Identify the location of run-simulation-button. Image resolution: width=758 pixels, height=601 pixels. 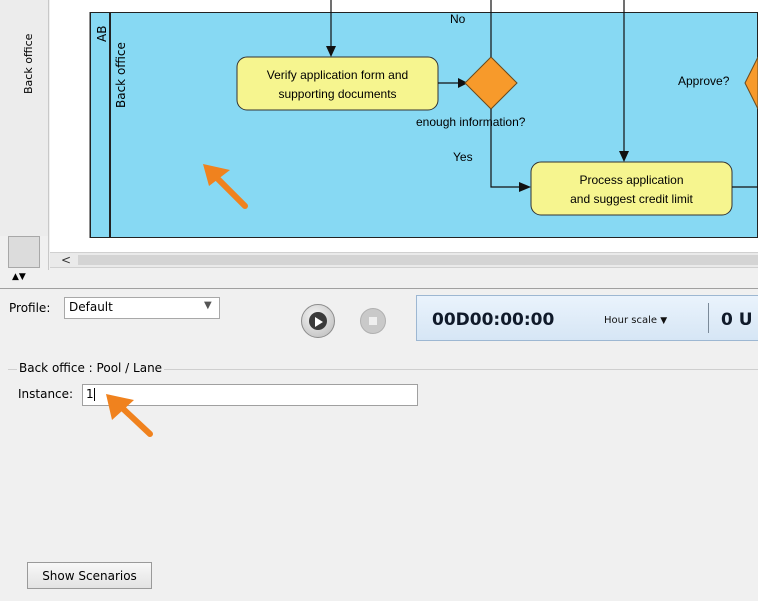
(318, 321).